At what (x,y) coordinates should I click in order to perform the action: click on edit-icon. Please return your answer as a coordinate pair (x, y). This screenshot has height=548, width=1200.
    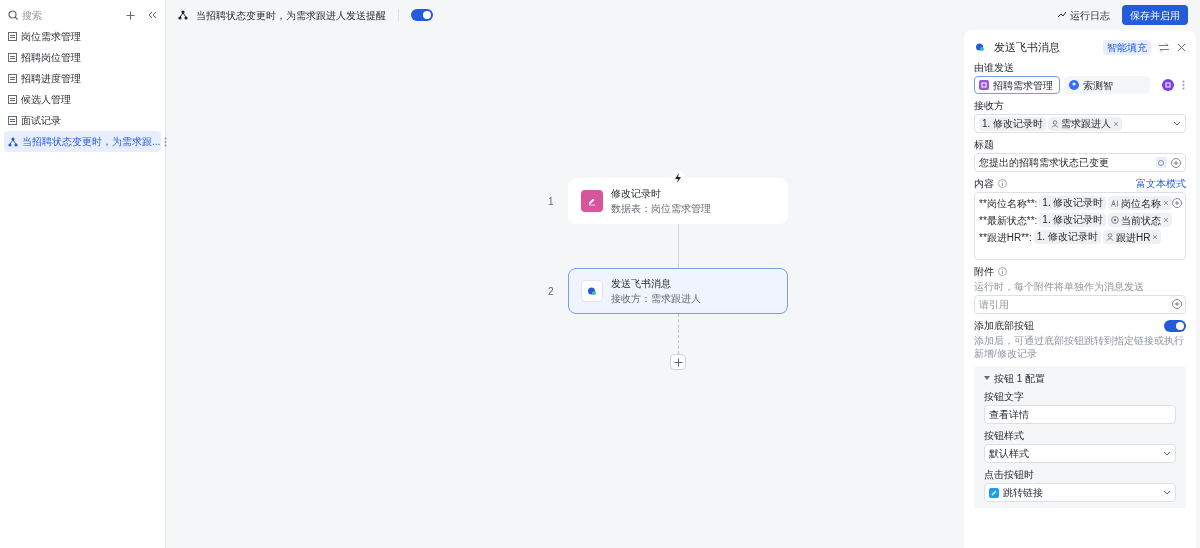
    Looking at the image, I should click on (592, 201).